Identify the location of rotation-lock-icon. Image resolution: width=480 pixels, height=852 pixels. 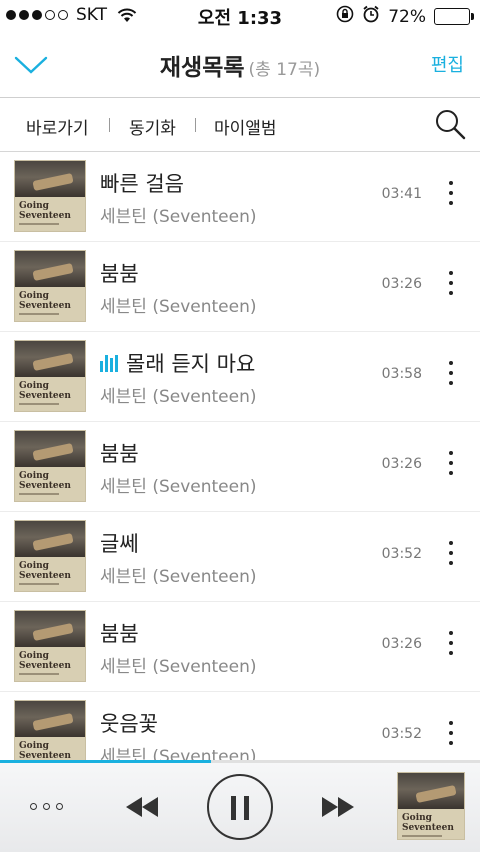
(345, 16).